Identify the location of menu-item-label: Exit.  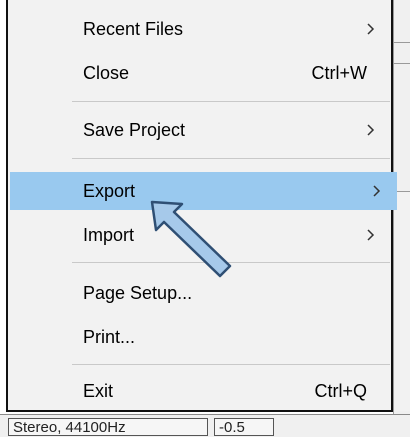
(98, 391).